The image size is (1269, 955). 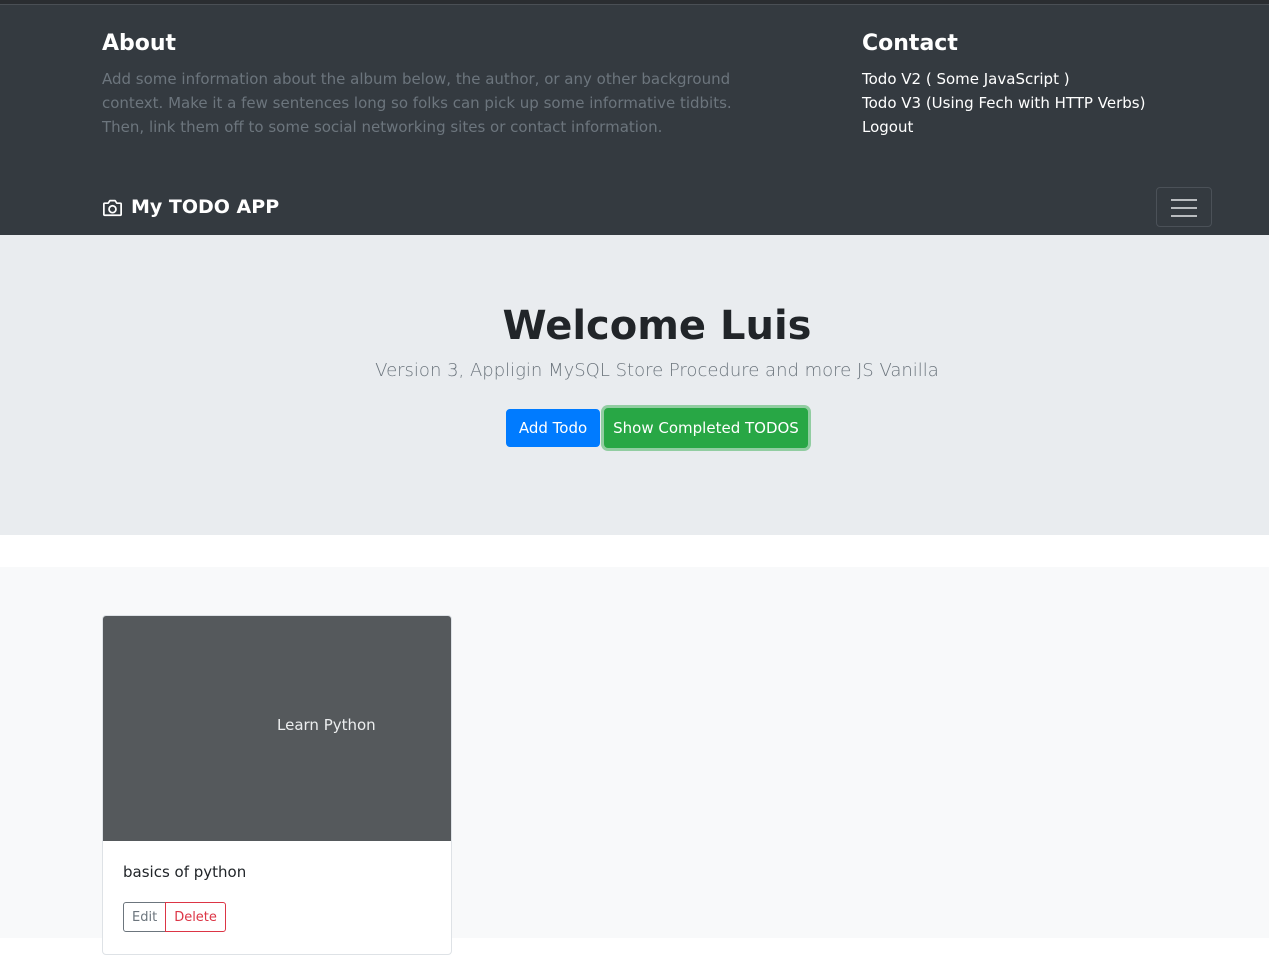 I want to click on hamburger-menu-icon, so click(x=1184, y=208).